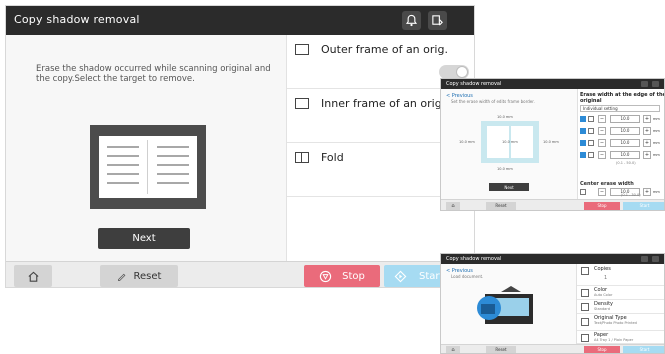 The height and width of the screenshot is (354, 665). Describe the element at coordinates (583, 192) in the screenshot. I see `center-icon` at that location.